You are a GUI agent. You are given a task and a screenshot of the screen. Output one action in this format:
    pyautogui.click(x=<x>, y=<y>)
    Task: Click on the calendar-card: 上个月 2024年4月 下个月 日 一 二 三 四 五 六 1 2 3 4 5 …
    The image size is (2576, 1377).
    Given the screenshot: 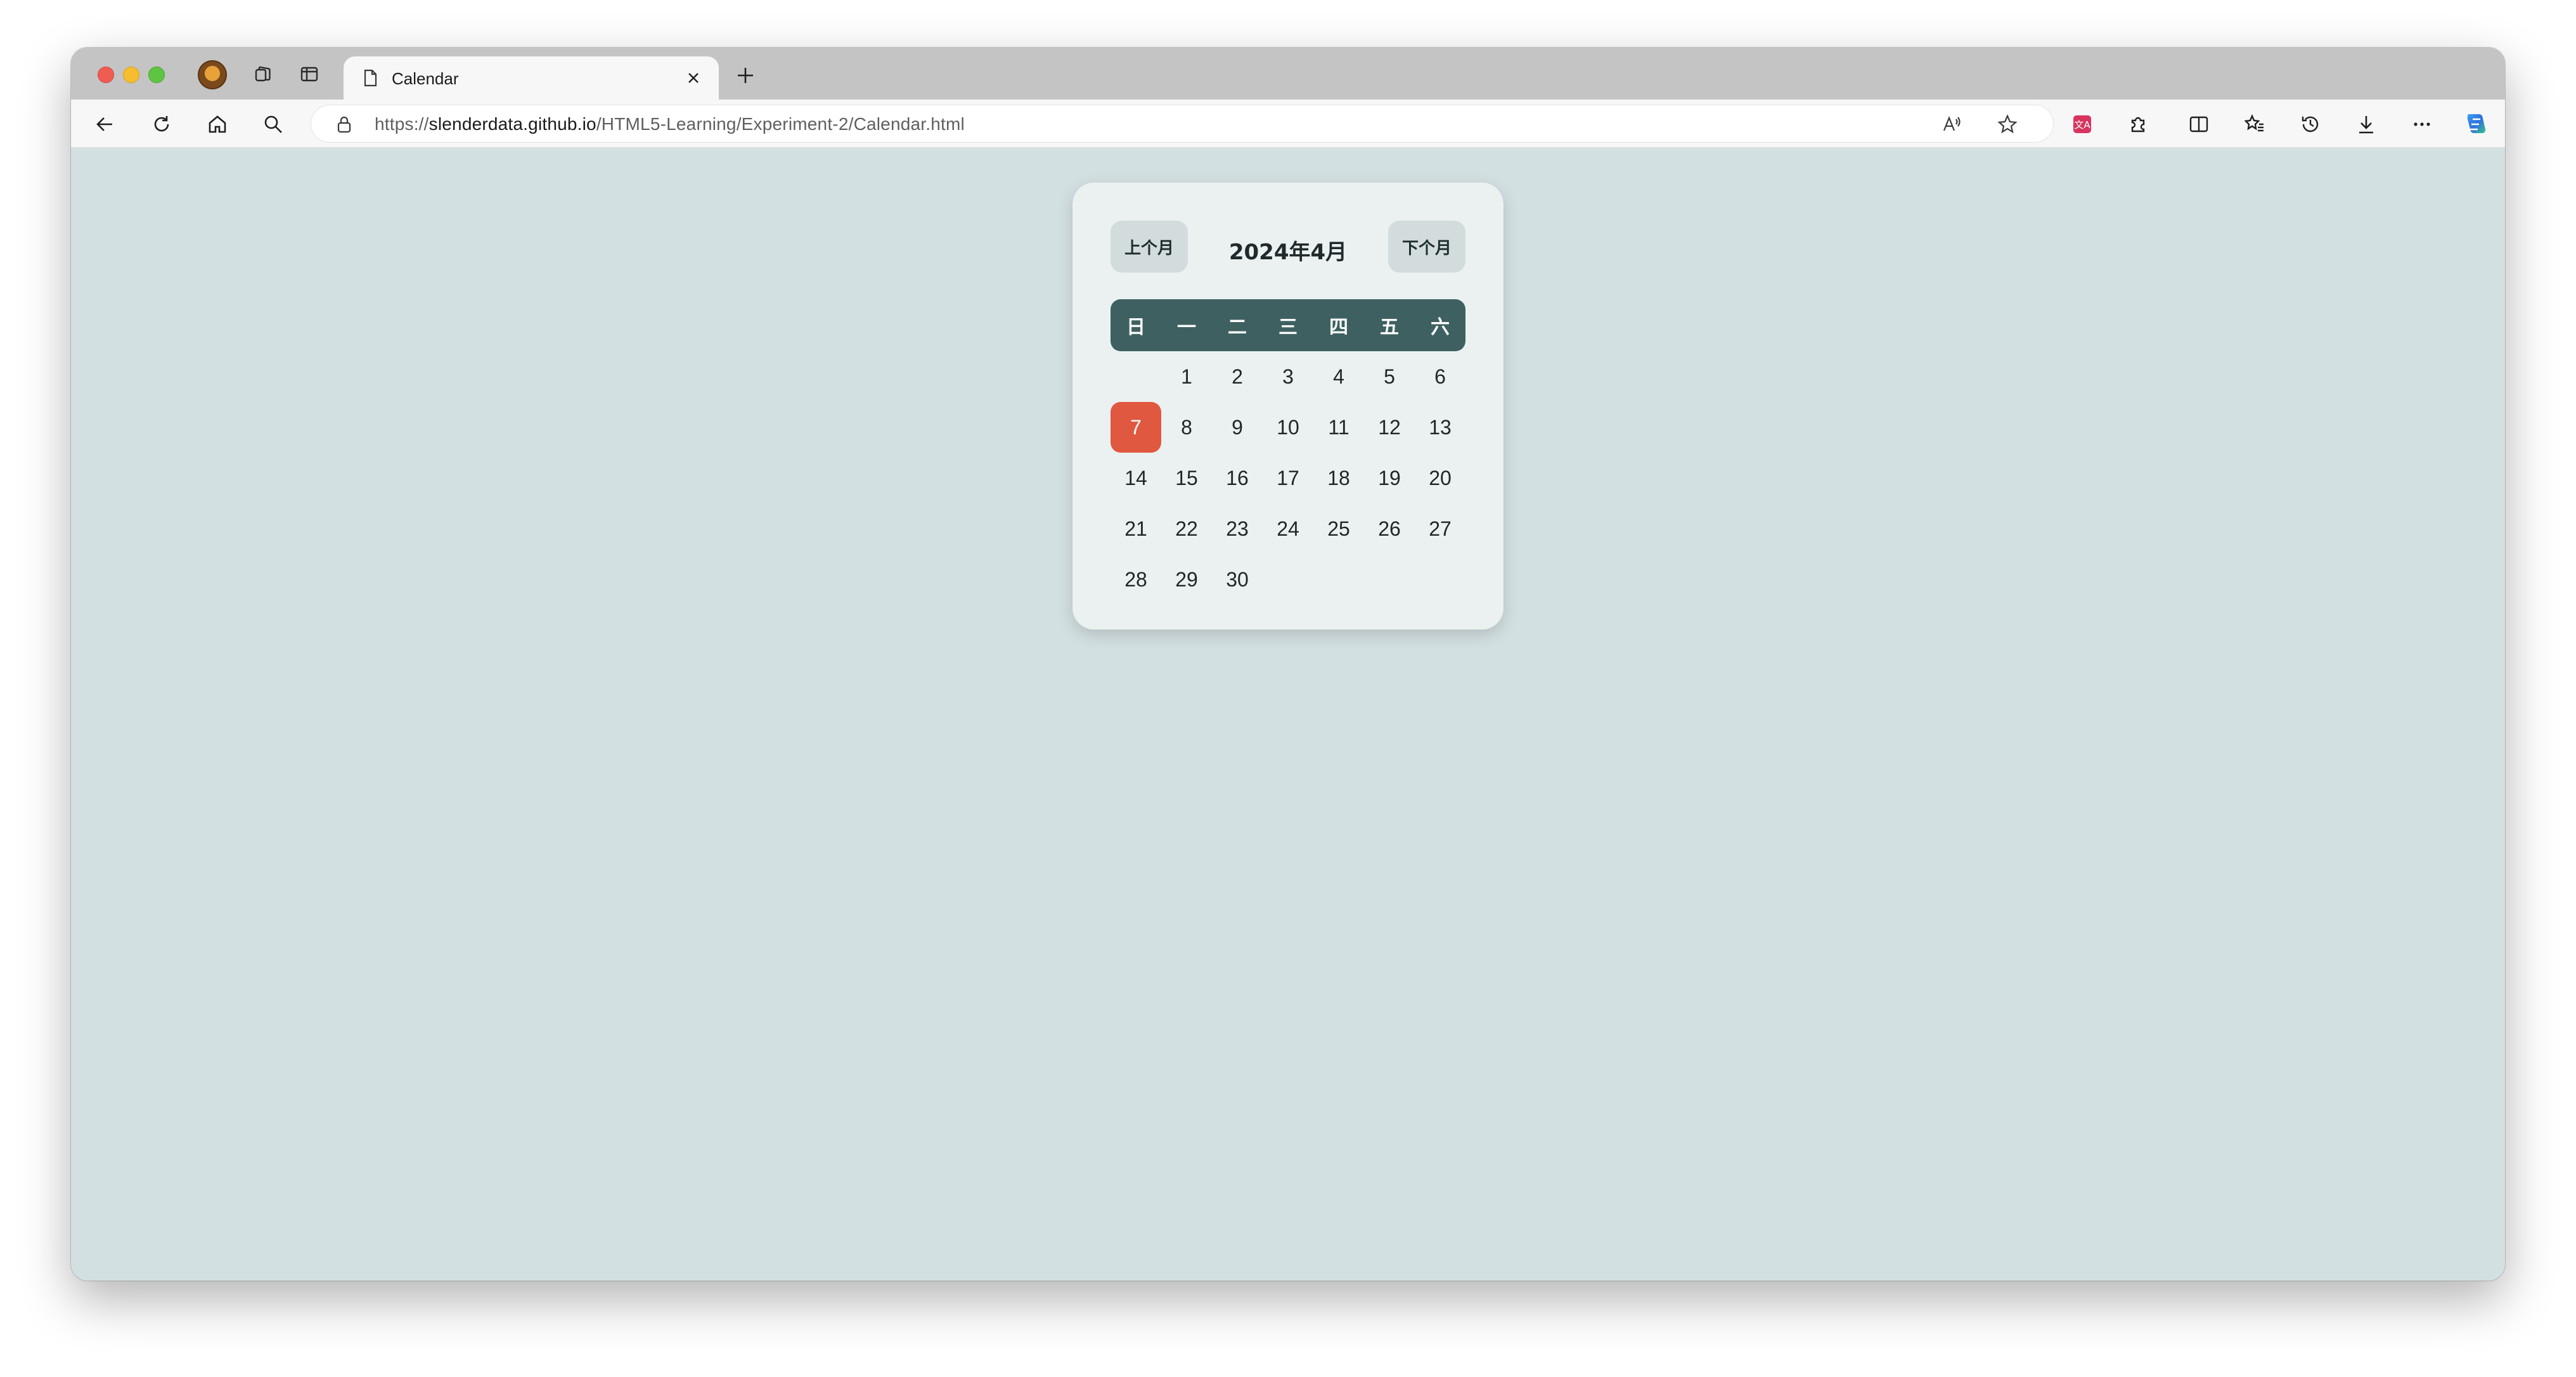 What is the action you would take?
    pyautogui.click(x=1288, y=406)
    